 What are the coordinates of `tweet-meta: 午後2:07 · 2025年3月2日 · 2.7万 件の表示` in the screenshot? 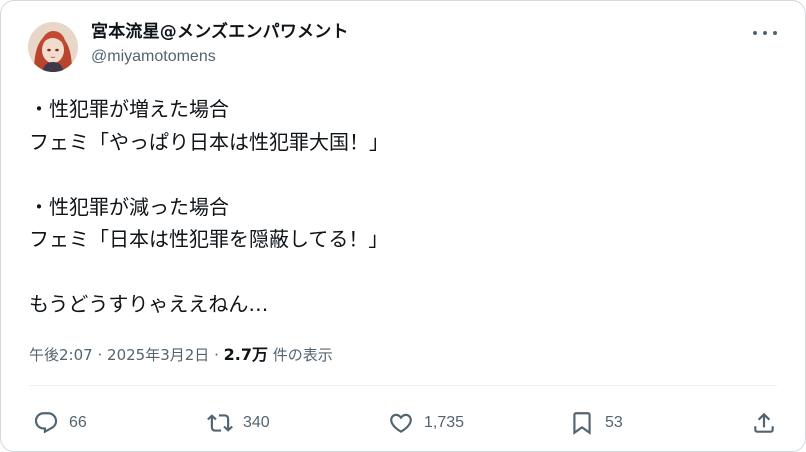 It's located at (181, 355).